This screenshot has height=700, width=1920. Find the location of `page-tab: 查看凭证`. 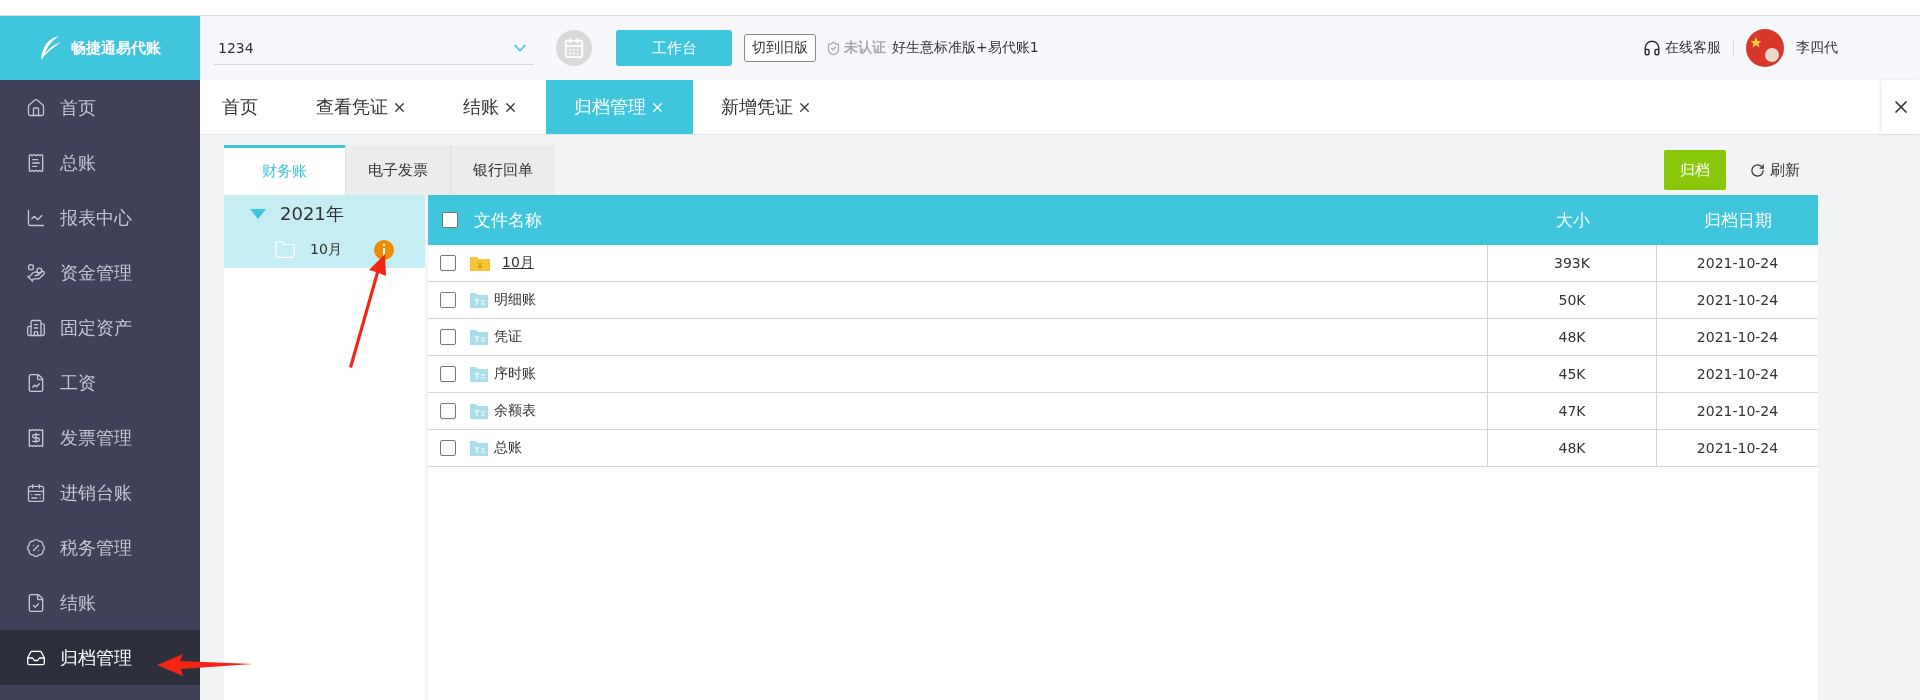

page-tab: 查看凭证 is located at coordinates (361, 107).